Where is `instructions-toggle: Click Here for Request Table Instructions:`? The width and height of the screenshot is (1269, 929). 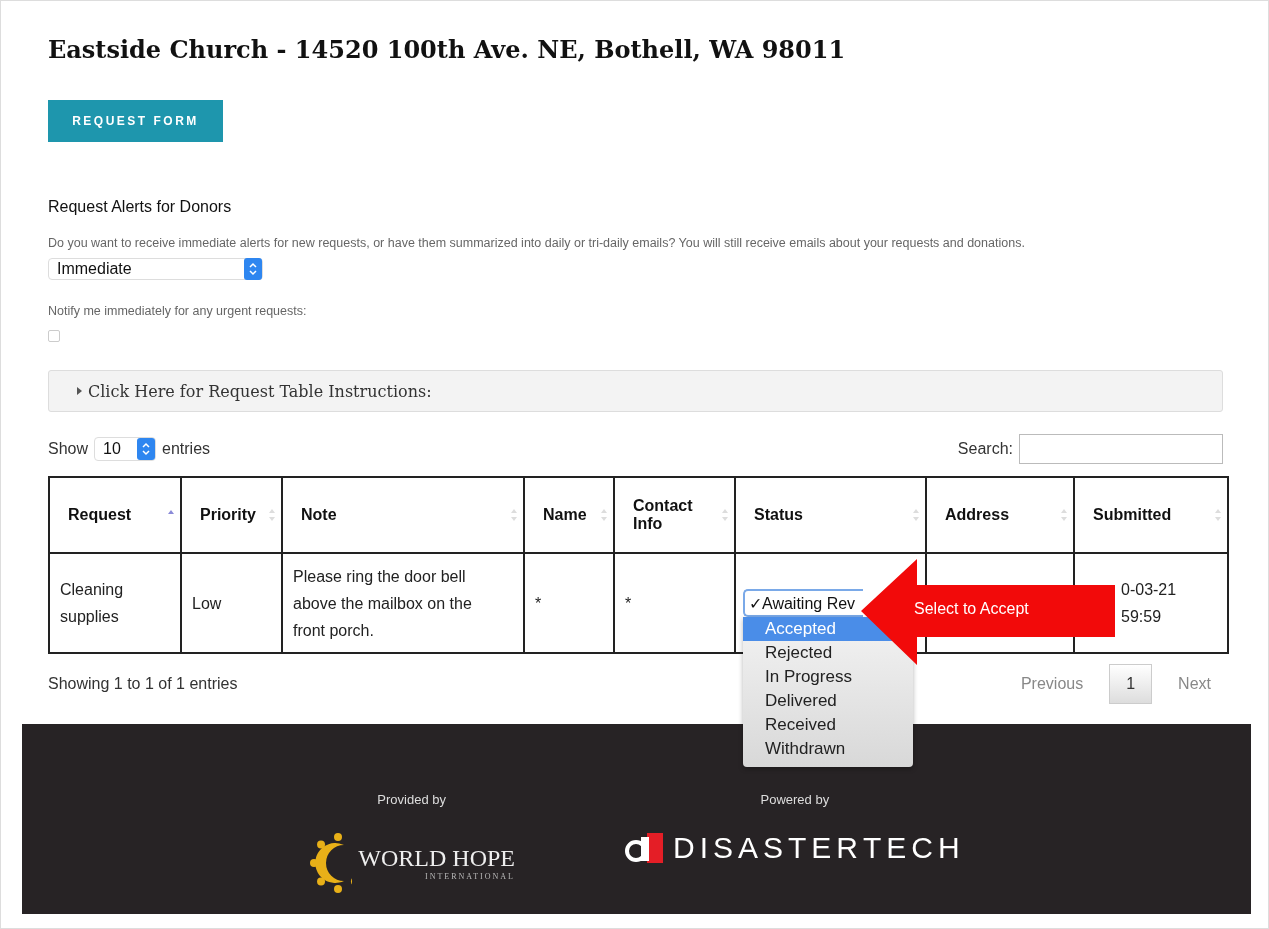 instructions-toggle: Click Here for Request Table Instructions: is located at coordinates (635, 391).